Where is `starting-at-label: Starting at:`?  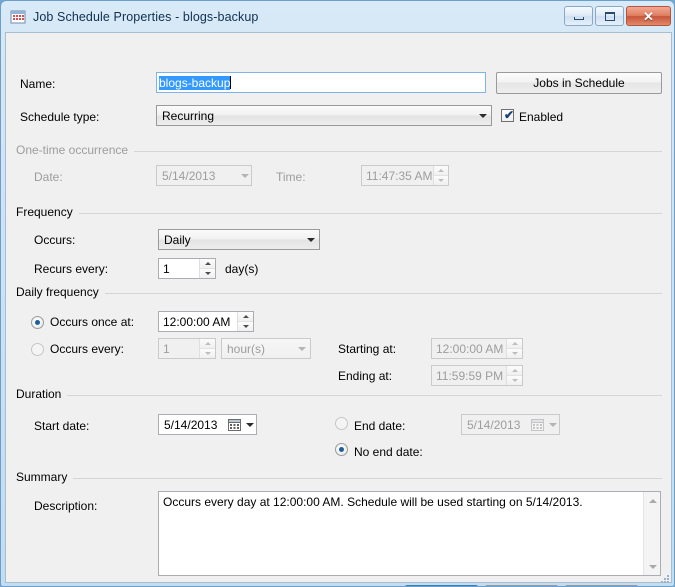 starting-at-label: Starting at: is located at coordinates (367, 349).